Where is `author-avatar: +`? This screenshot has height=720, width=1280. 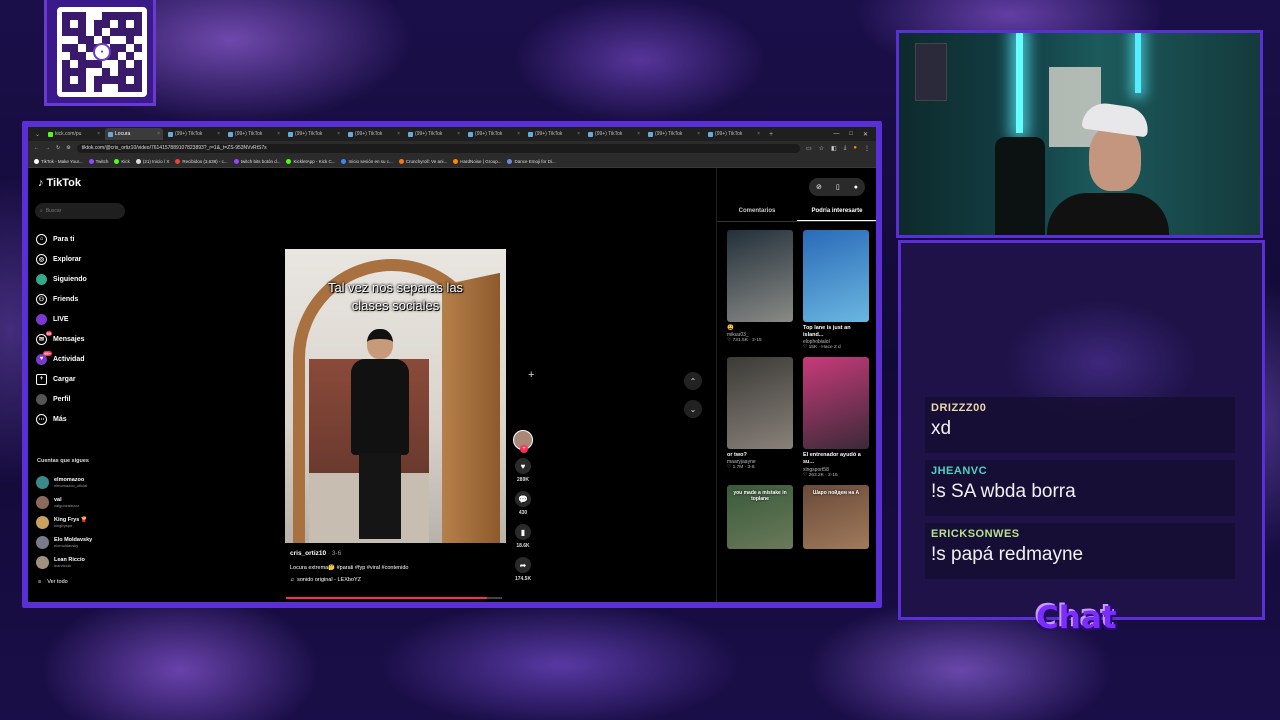 author-avatar: + is located at coordinates (523, 441).